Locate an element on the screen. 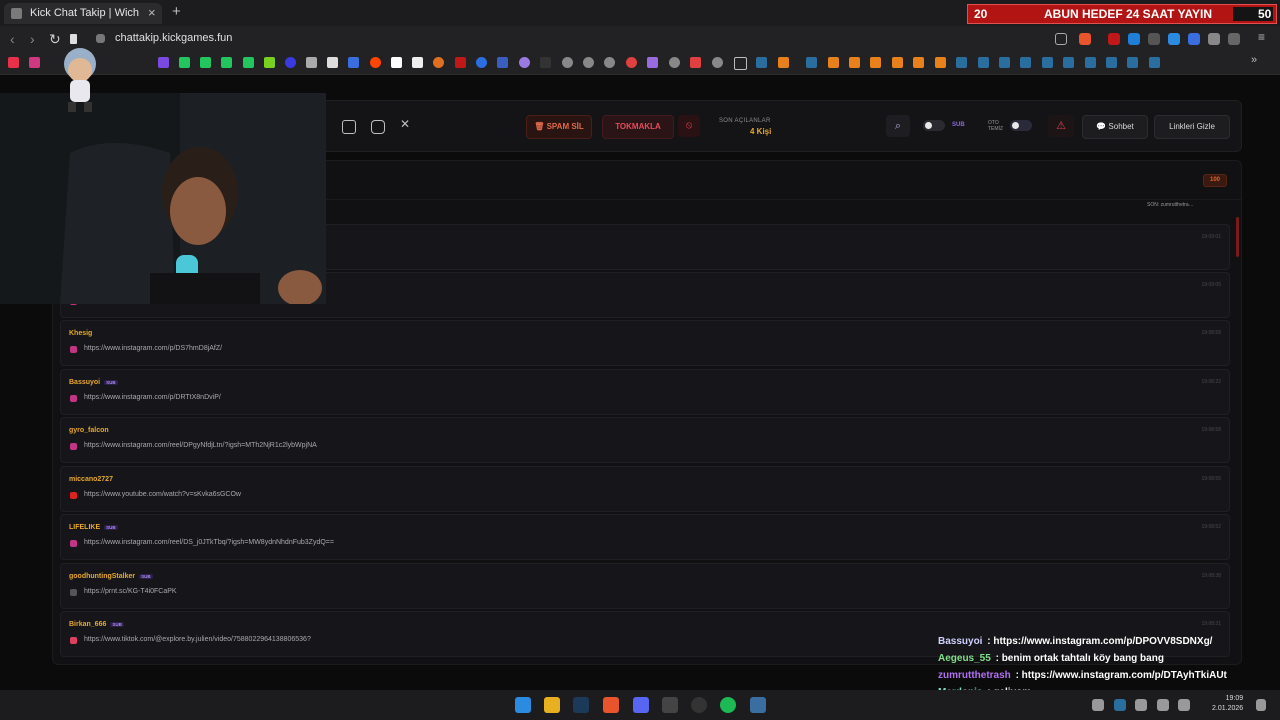  bookmark-page-icon is located at coordinates (73, 39).